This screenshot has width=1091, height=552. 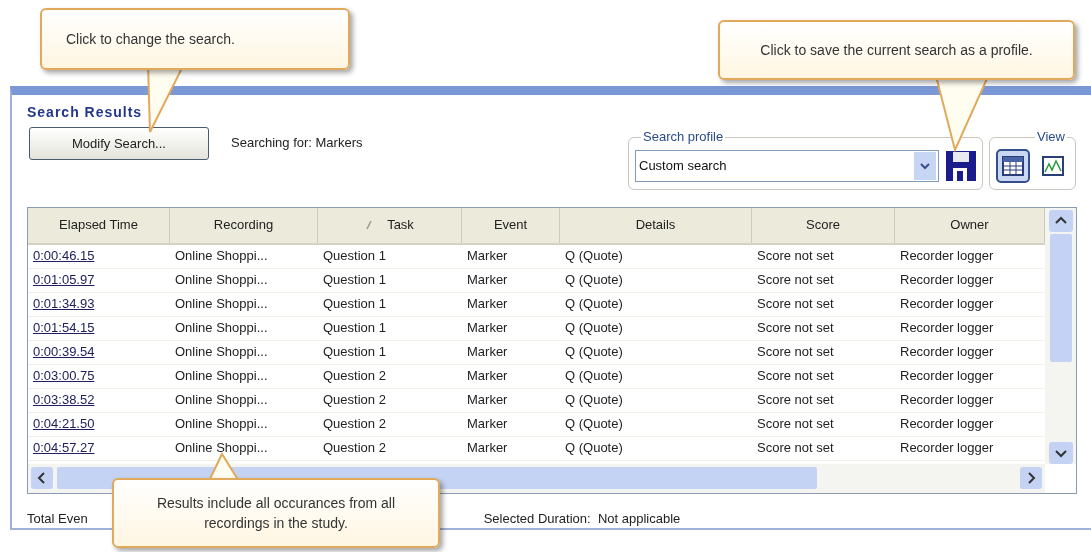 What do you see at coordinates (787, 165) in the screenshot?
I see `search-profile-dropdown: Custom search` at bounding box center [787, 165].